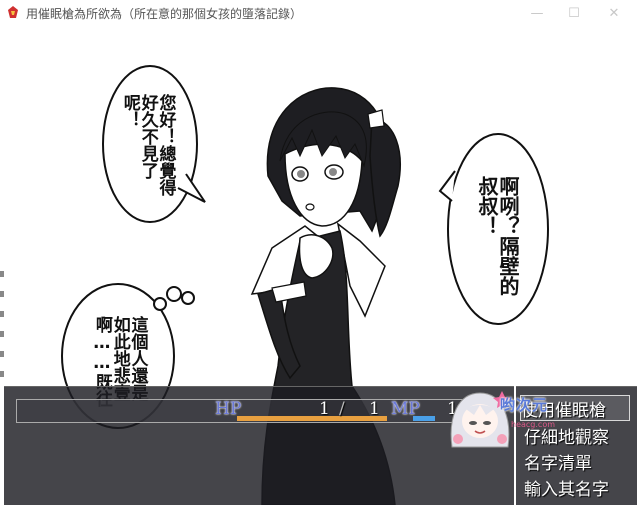 The image size is (639, 505). Describe the element at coordinates (13, 12) in the screenshot. I see `app-icon` at that location.